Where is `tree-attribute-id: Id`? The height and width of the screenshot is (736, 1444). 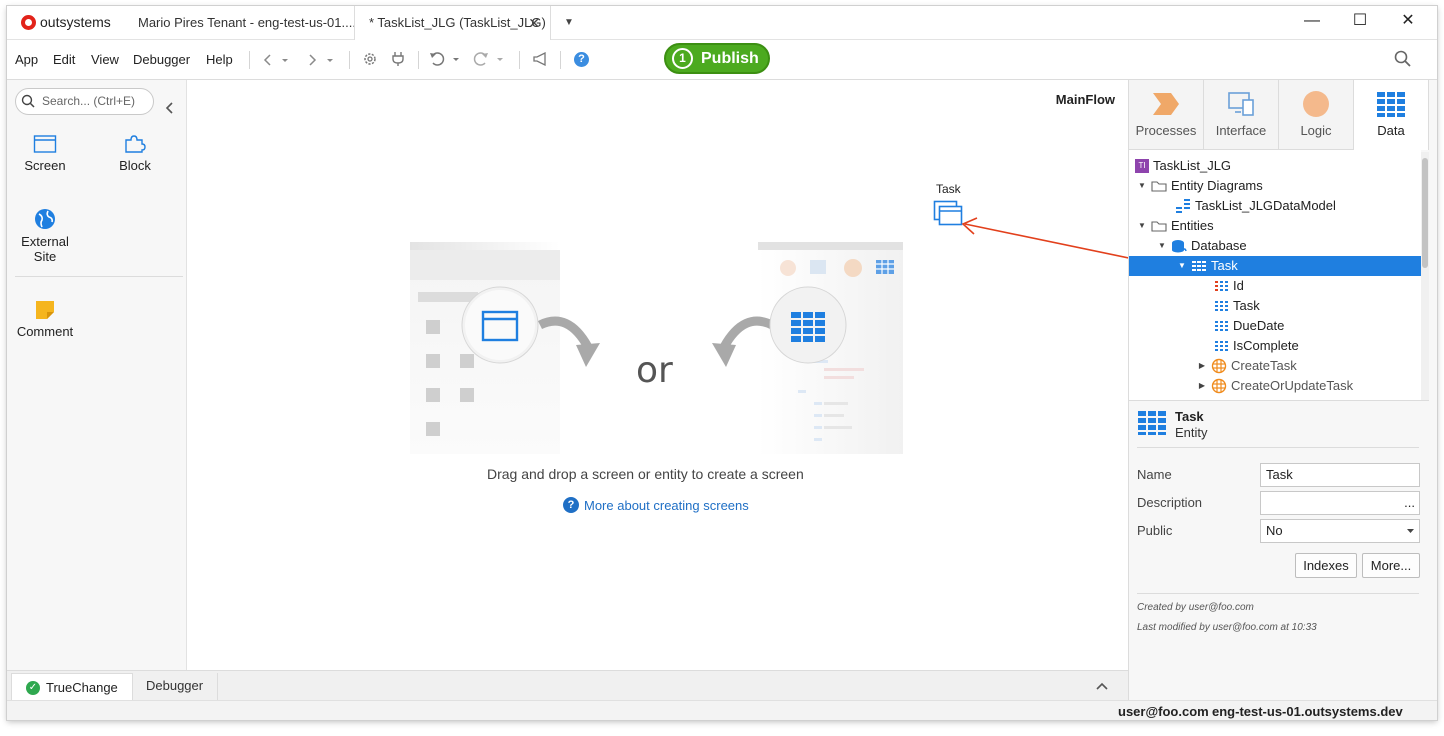
tree-attribute-id: Id is located at coordinates (1229, 286).